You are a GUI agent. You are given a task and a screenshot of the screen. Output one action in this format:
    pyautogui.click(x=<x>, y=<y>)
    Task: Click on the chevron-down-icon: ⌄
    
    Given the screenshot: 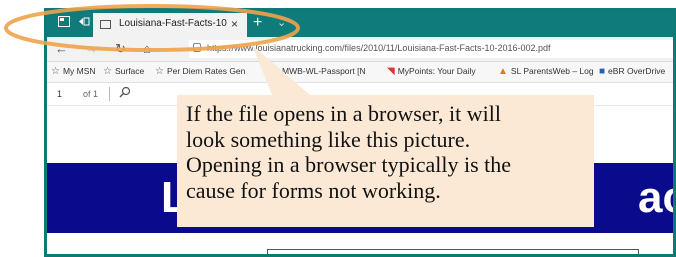 What is the action you would take?
    pyautogui.click(x=281, y=22)
    